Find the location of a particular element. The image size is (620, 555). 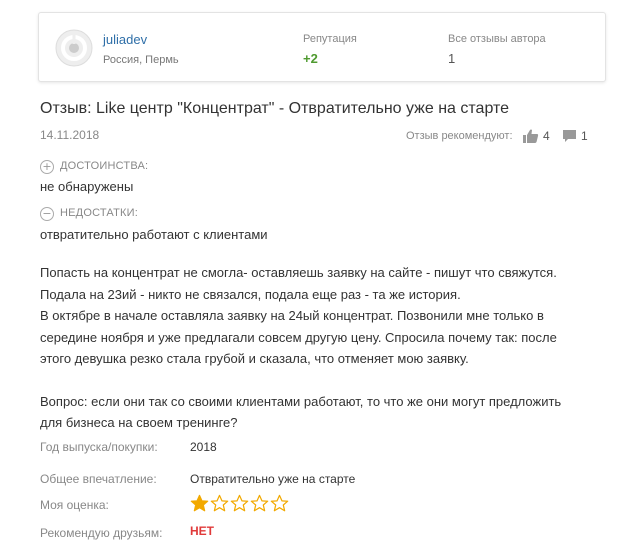

reputation-label: Репутация is located at coordinates (330, 39).